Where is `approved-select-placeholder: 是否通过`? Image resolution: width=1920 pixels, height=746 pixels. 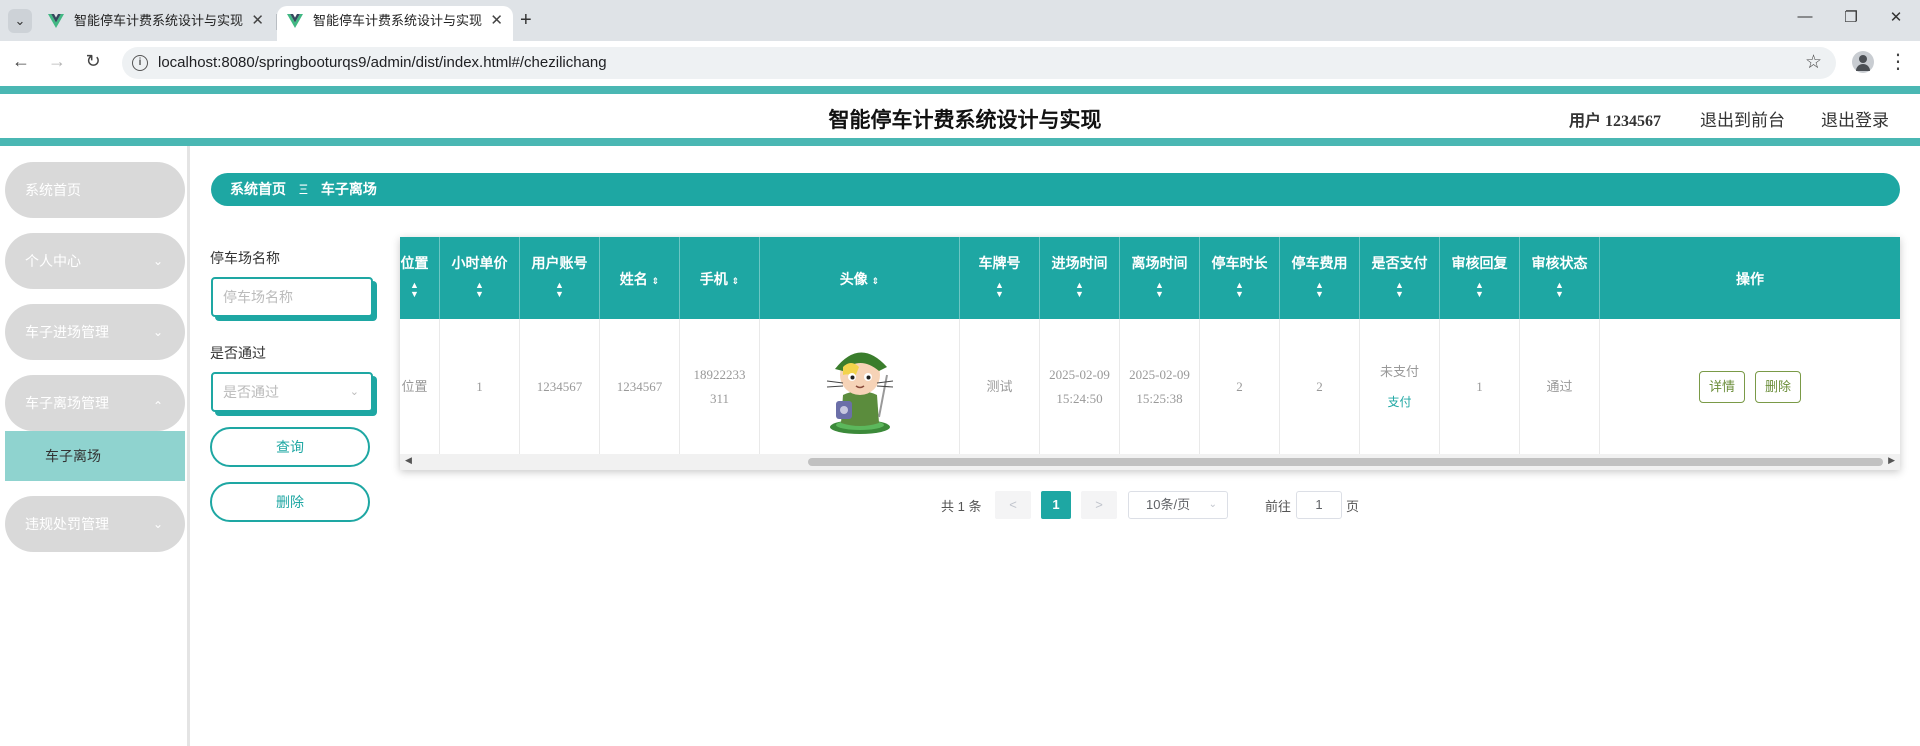
approved-select-placeholder: 是否通过 is located at coordinates (251, 392).